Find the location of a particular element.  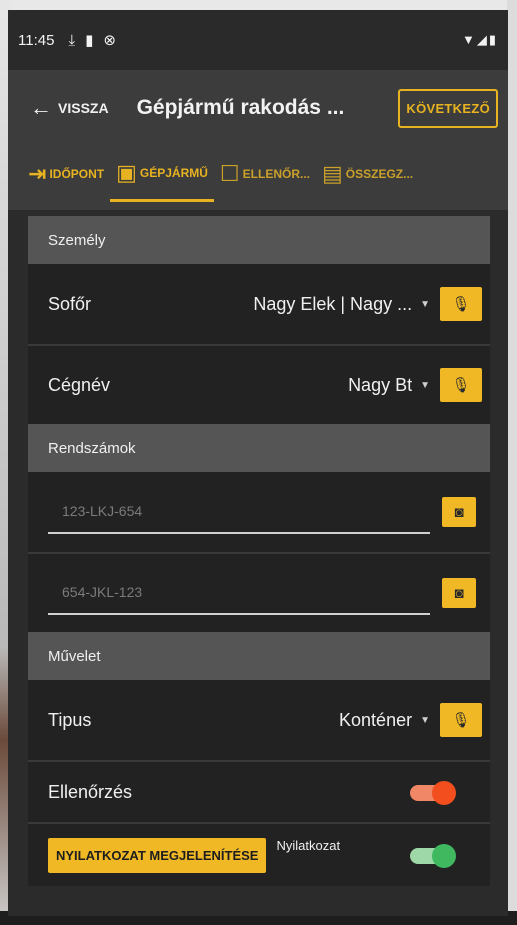

plate1-camera-button: ◙ is located at coordinates (459, 512).